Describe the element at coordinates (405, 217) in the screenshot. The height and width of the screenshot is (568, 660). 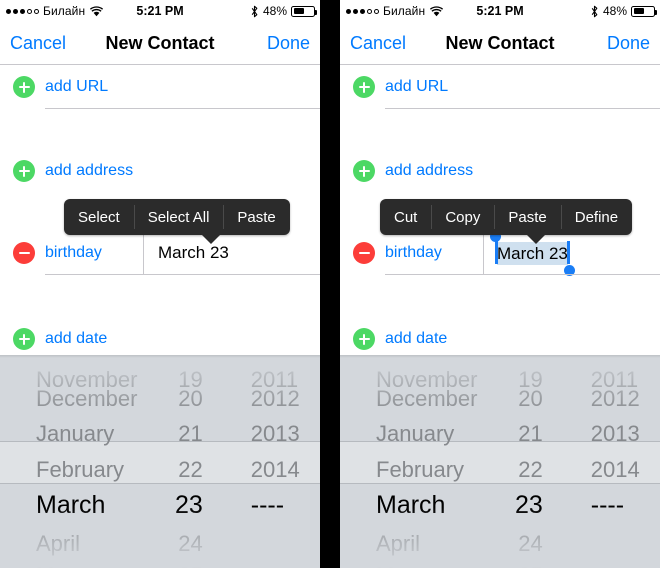
I see `menu-item-cut: Cut` at that location.